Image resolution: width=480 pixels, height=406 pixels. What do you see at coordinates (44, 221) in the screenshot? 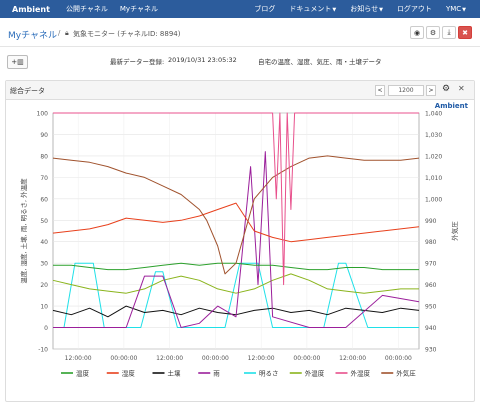
I see `y-left-tick-label: 50` at bounding box center [44, 221].